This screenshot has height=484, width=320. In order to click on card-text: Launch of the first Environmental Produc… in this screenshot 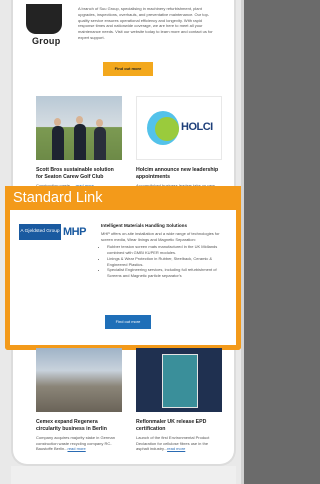, I will do `click(173, 443)`.